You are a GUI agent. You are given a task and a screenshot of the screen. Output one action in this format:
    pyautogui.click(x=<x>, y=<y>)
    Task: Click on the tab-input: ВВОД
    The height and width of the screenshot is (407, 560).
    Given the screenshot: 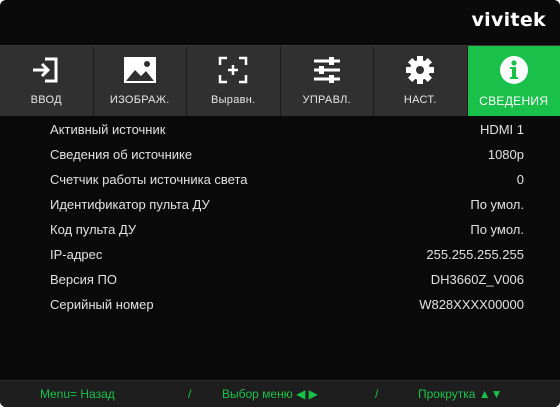 What is the action you would take?
    pyautogui.click(x=47, y=81)
    